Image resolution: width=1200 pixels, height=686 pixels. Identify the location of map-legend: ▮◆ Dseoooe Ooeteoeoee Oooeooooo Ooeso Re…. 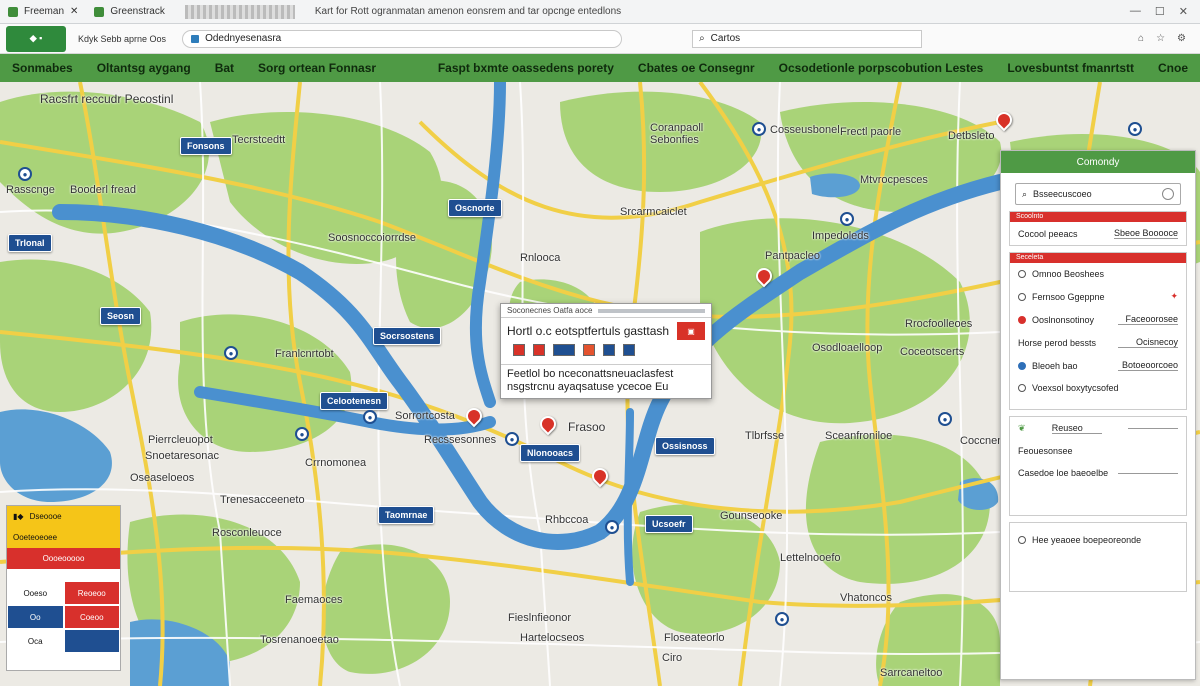
(63, 588).